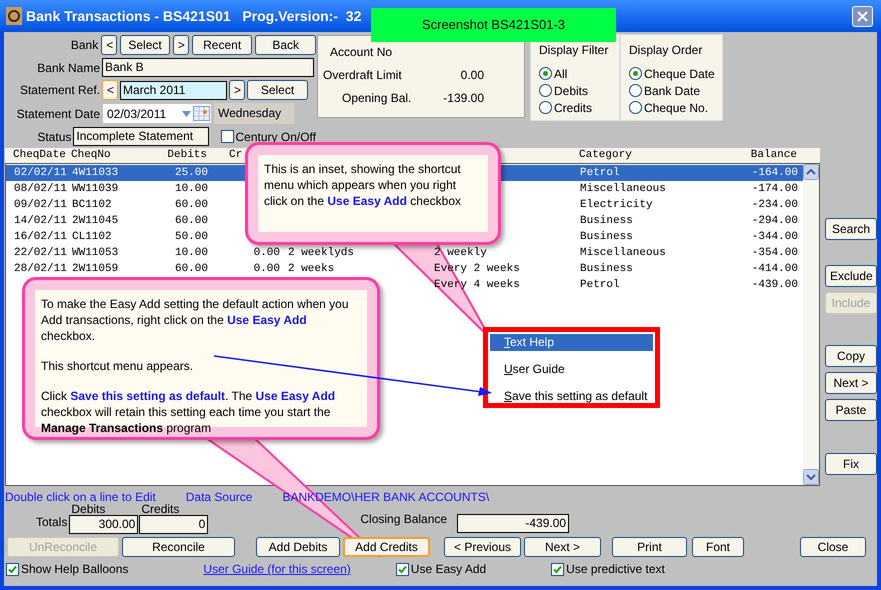 This screenshot has height=590, width=881. I want to click on table-cell: 08/02/11, so click(40, 189).